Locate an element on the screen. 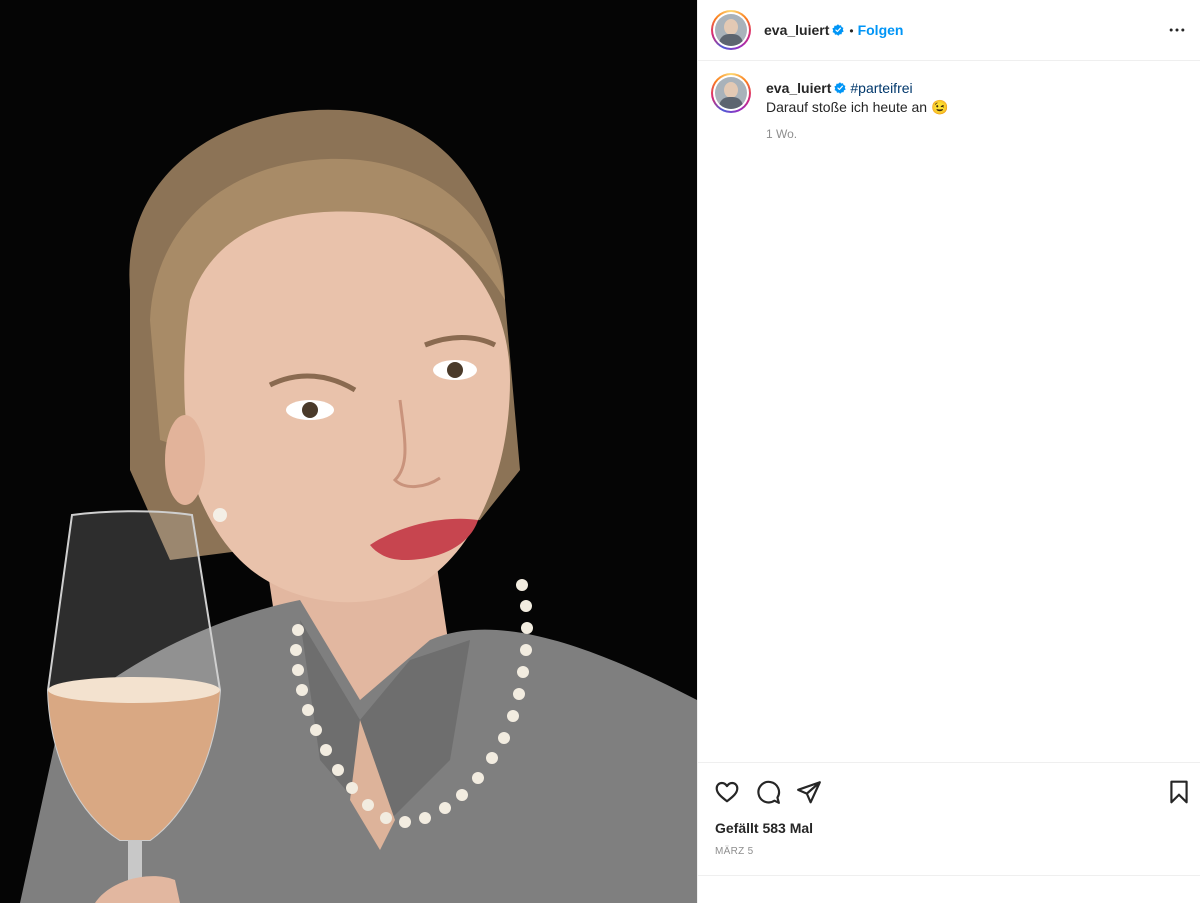  caption-timestamp: 1 Wo. is located at coordinates (971, 134).